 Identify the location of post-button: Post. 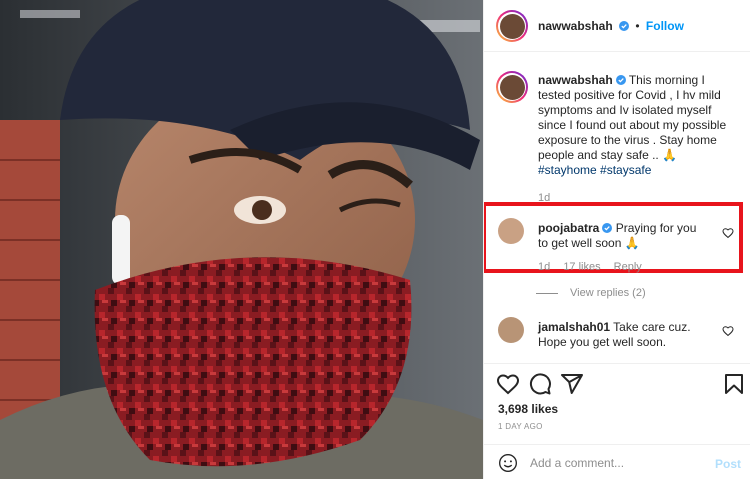
(728, 464).